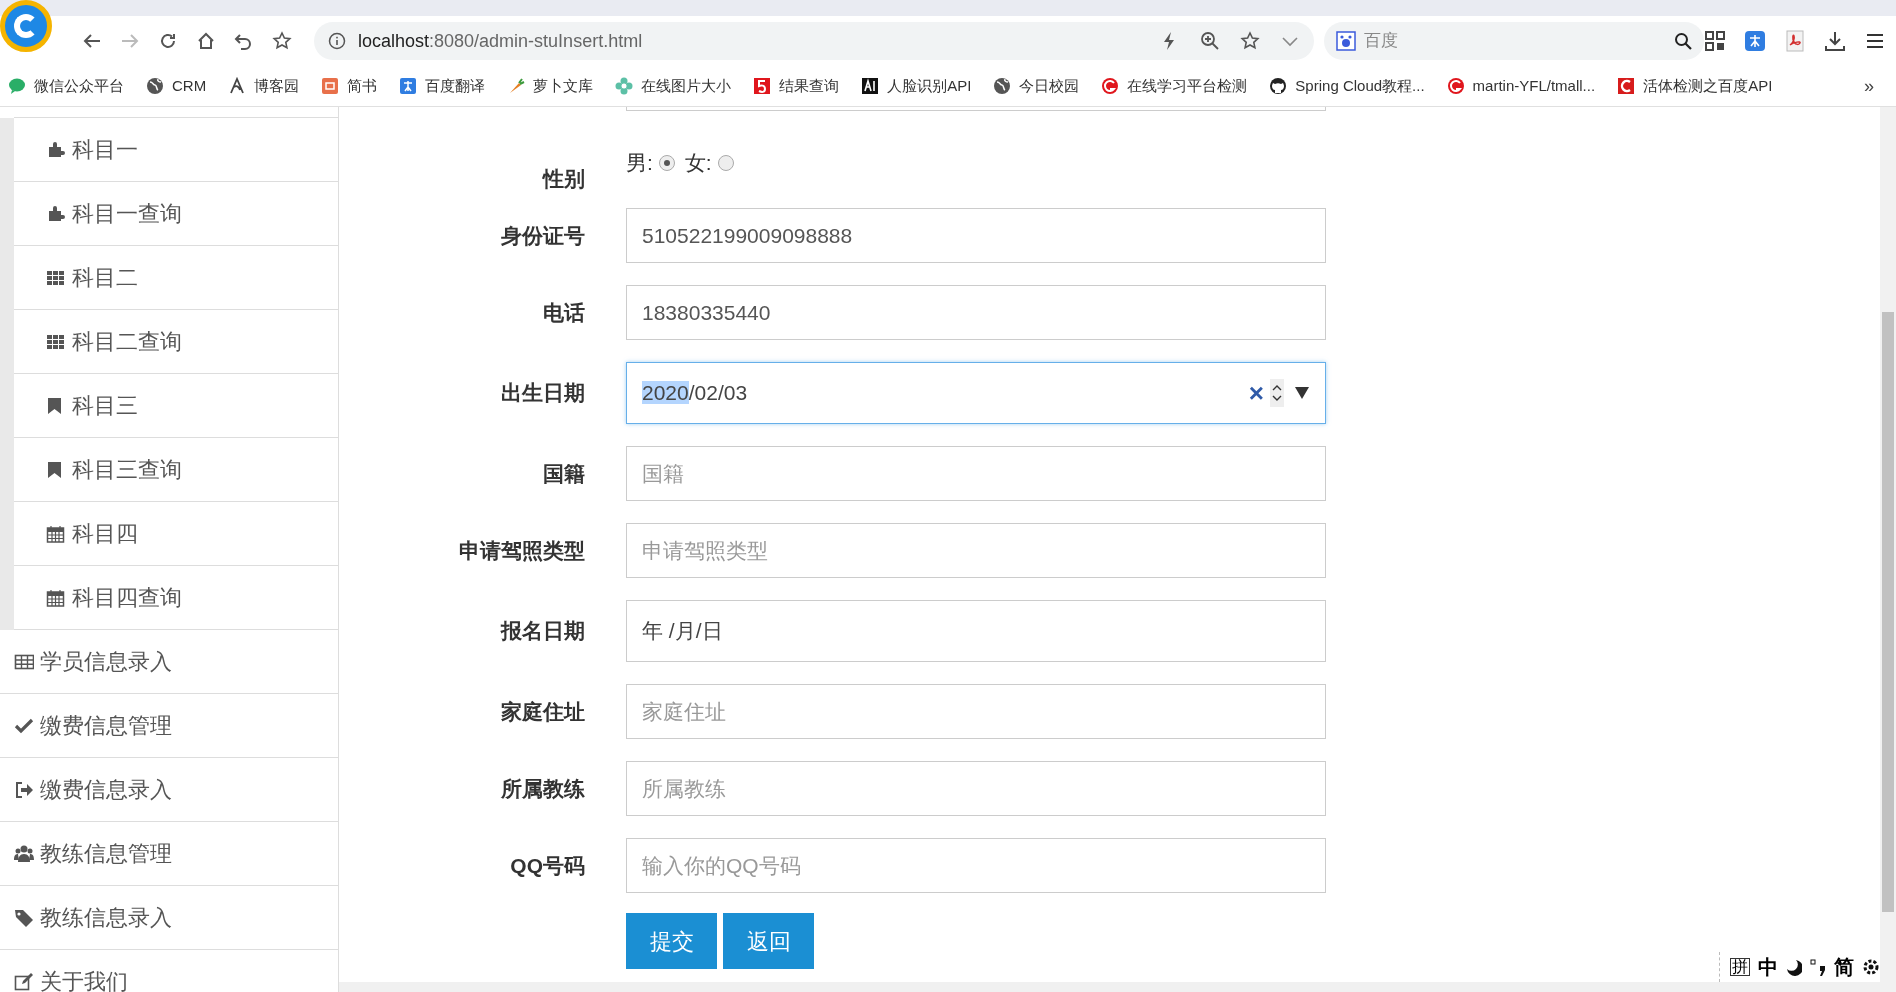 The image size is (1896, 992). Describe the element at coordinates (547, 865) in the screenshot. I see `field-label: QQ号码` at that location.